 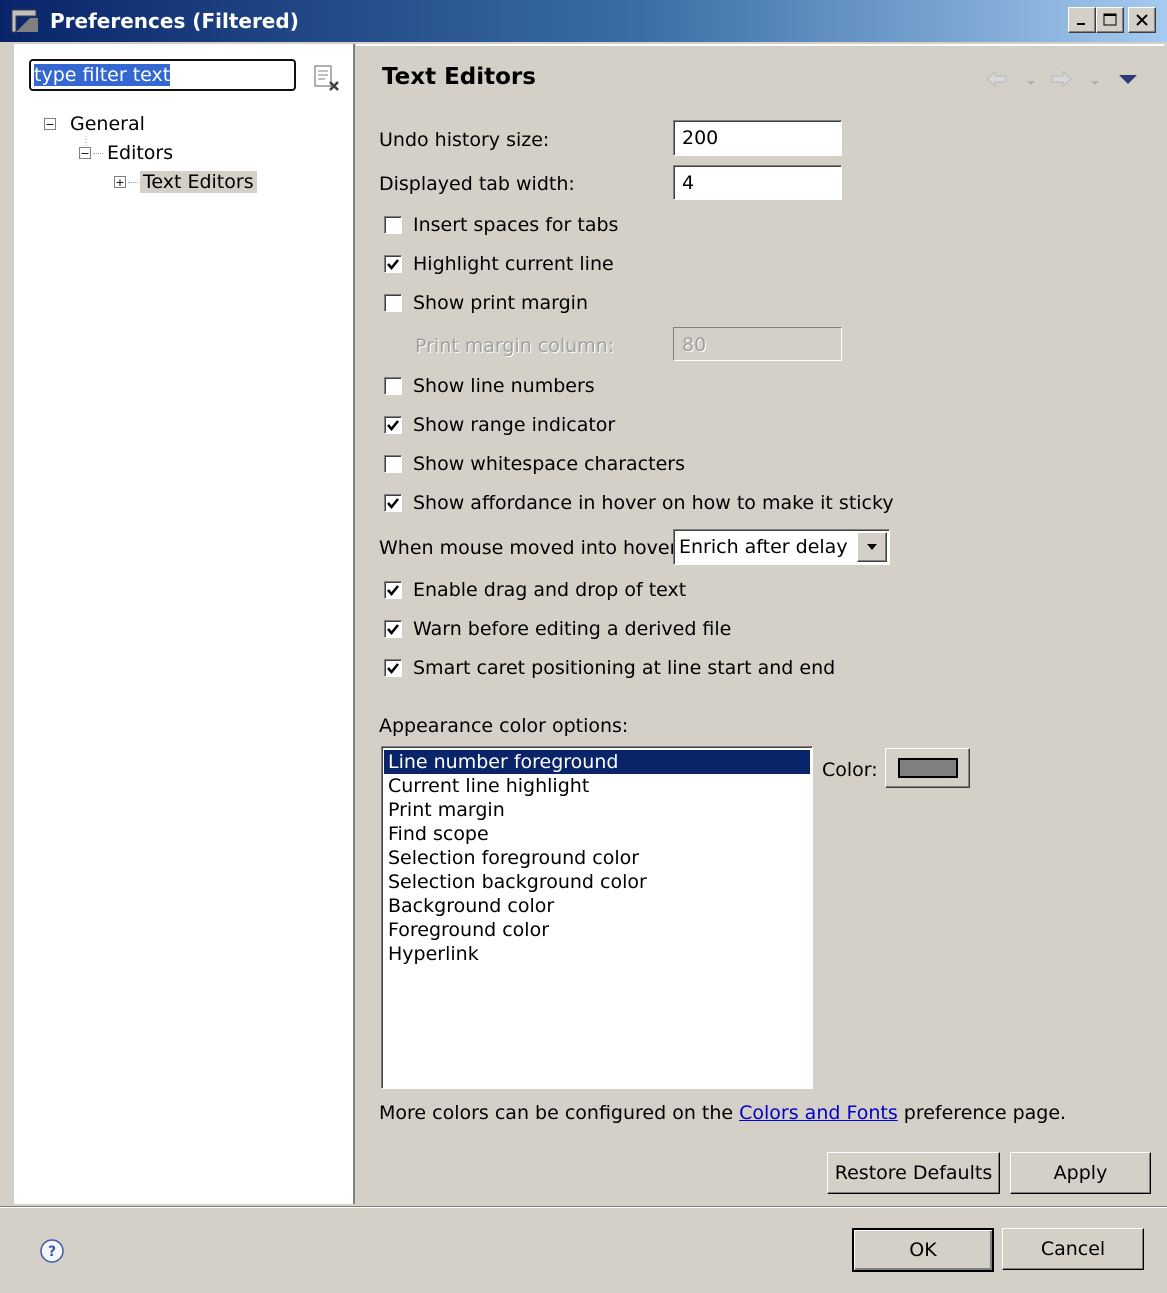 What do you see at coordinates (923, 1250) in the screenshot?
I see `ok-button: OK` at bounding box center [923, 1250].